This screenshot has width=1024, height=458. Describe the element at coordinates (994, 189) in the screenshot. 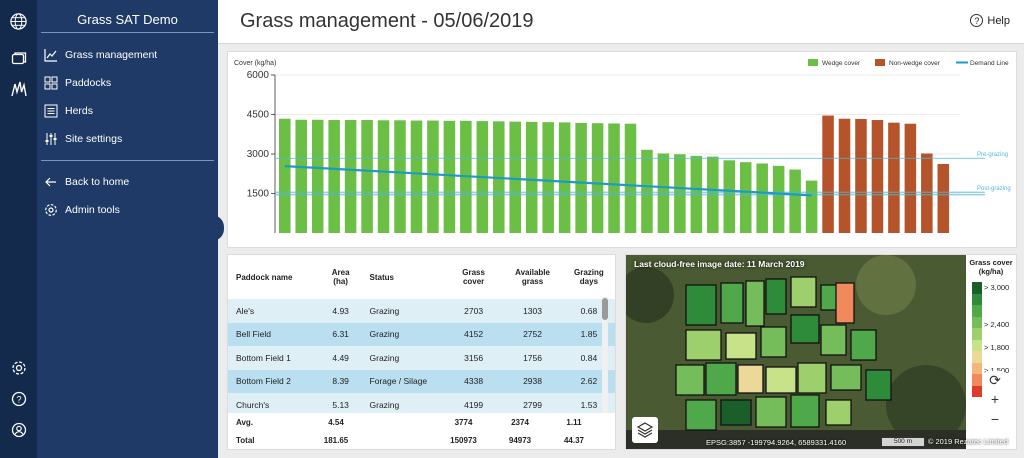

I see `reference-line-label: Post-grazing` at that location.